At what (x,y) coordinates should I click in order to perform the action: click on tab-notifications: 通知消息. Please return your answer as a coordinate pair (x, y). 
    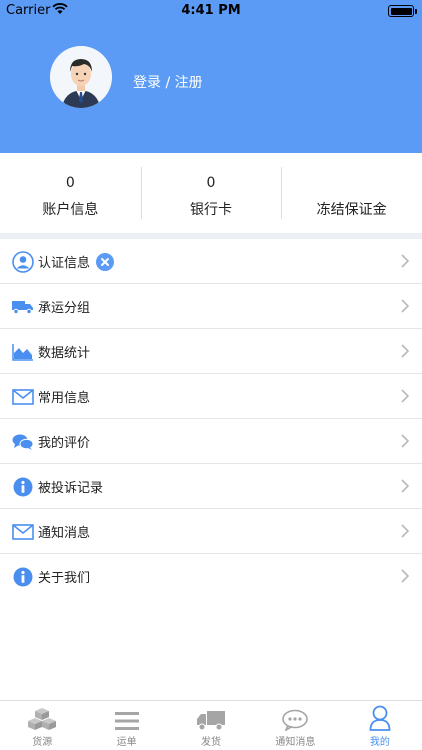
    Looking at the image, I should click on (295, 725).